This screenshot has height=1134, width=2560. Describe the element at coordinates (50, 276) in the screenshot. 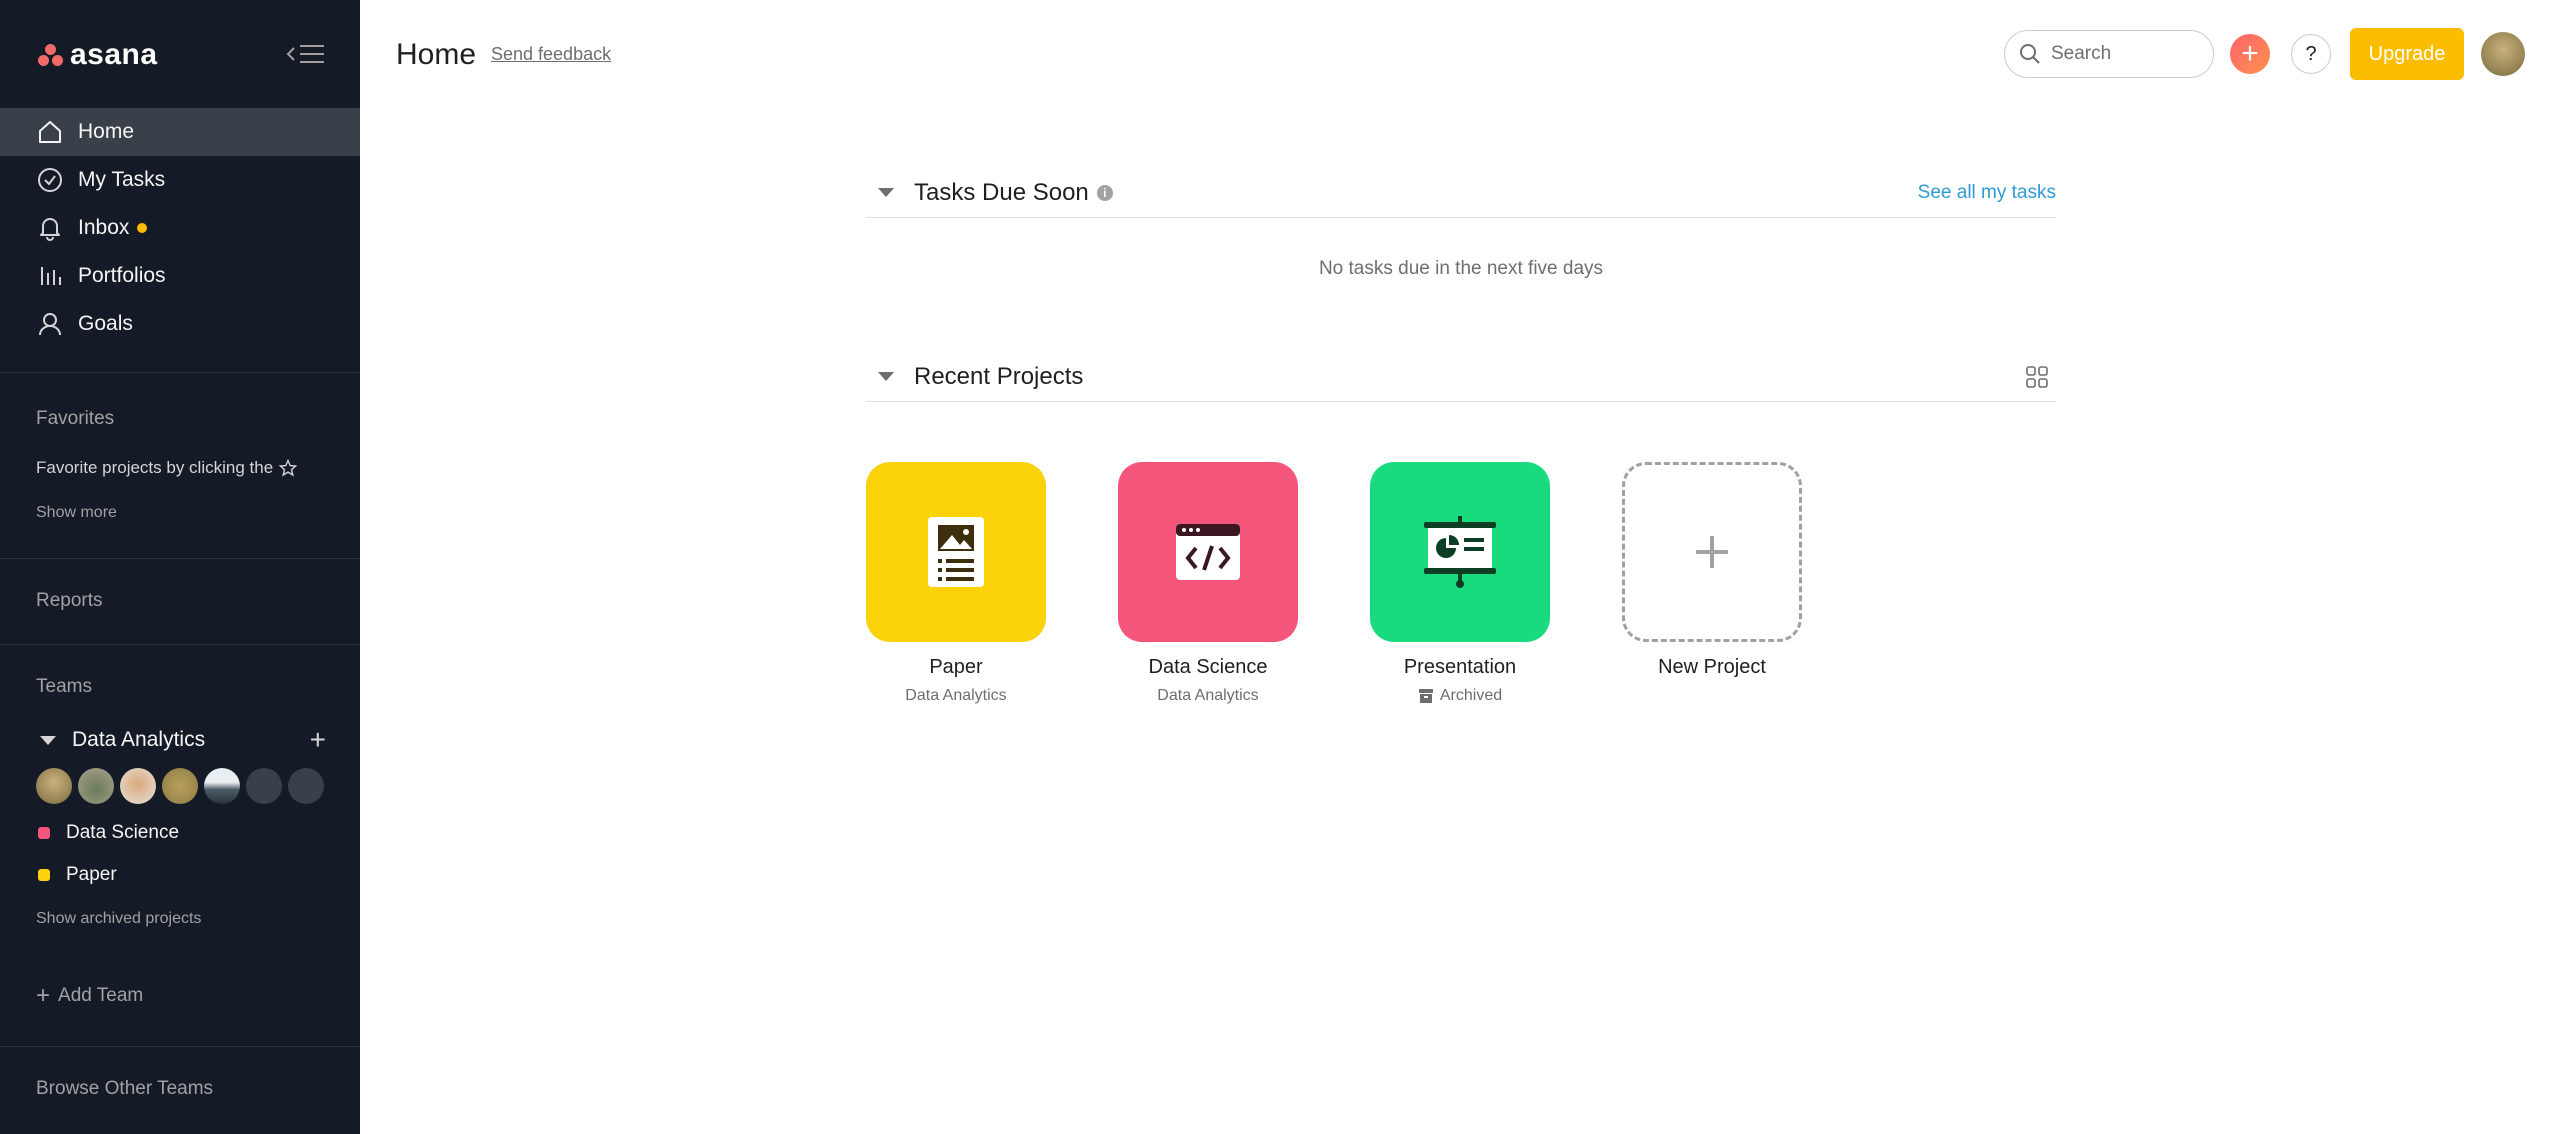

I see `bar-chart-icon` at that location.